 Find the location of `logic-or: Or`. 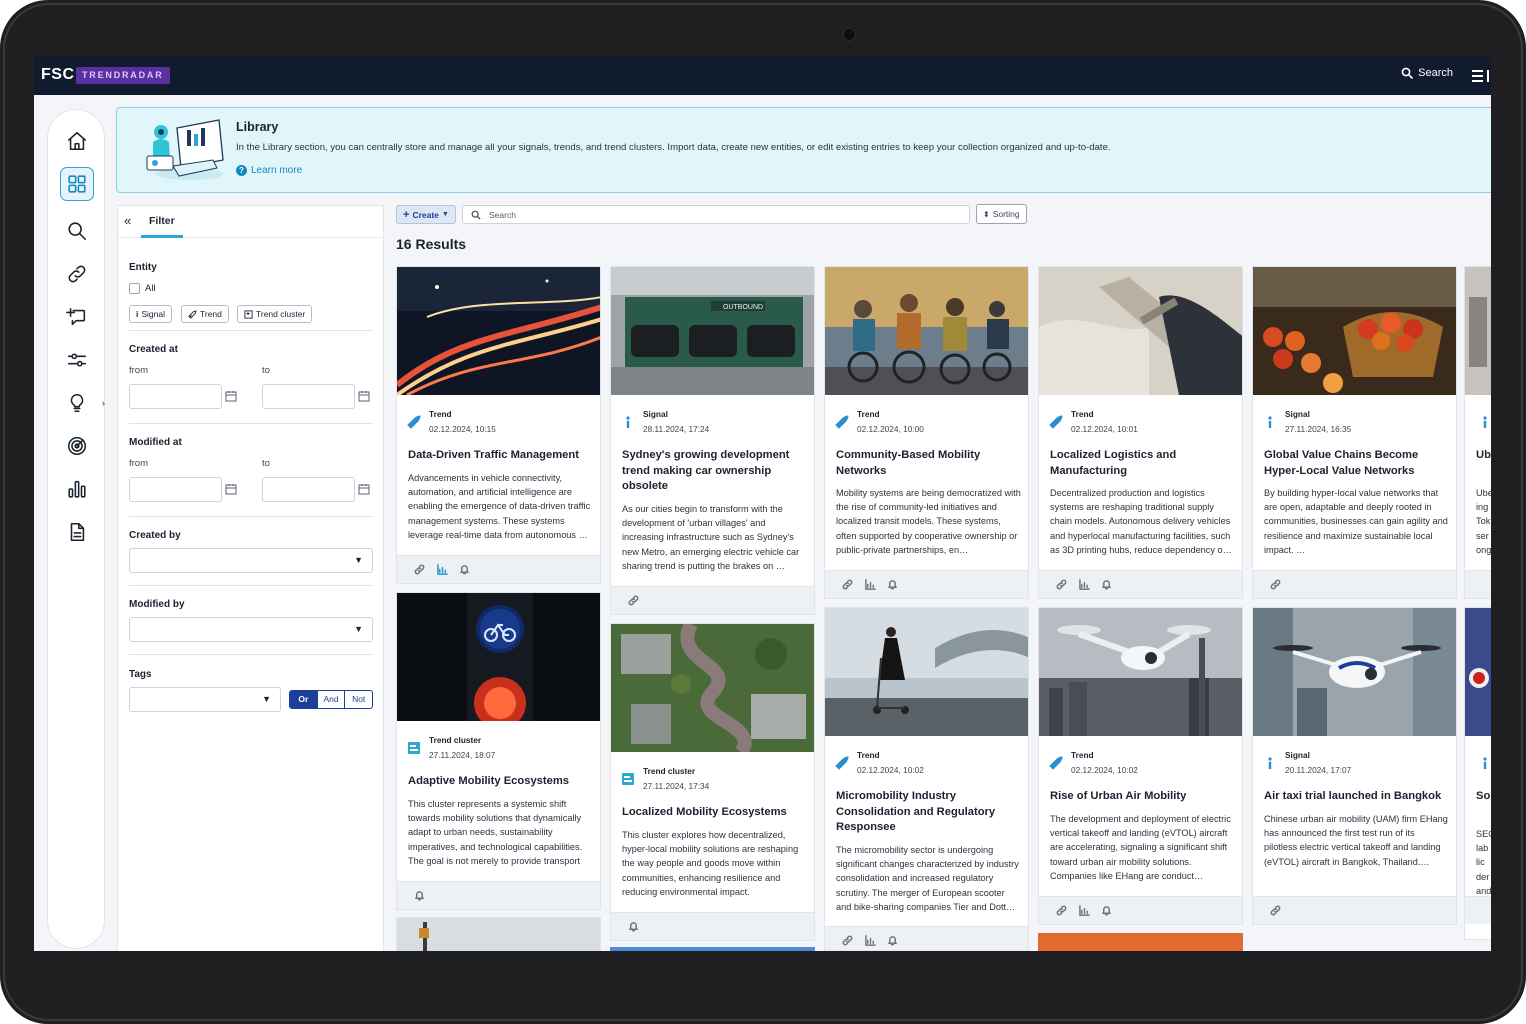

logic-or: Or is located at coordinates (303, 699).